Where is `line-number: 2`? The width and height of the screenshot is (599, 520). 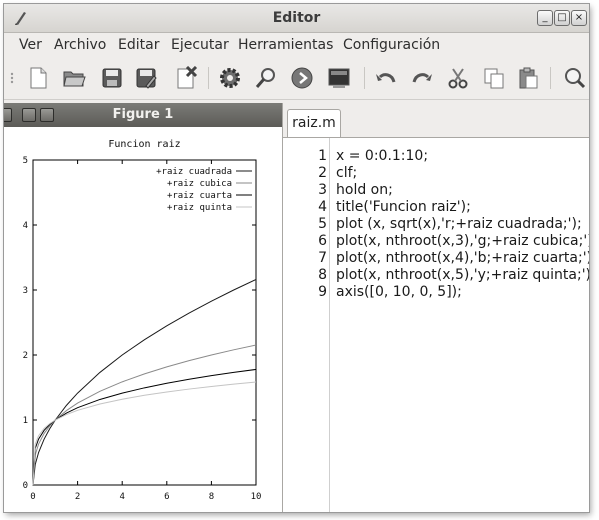
line-number: 2 is located at coordinates (322, 173).